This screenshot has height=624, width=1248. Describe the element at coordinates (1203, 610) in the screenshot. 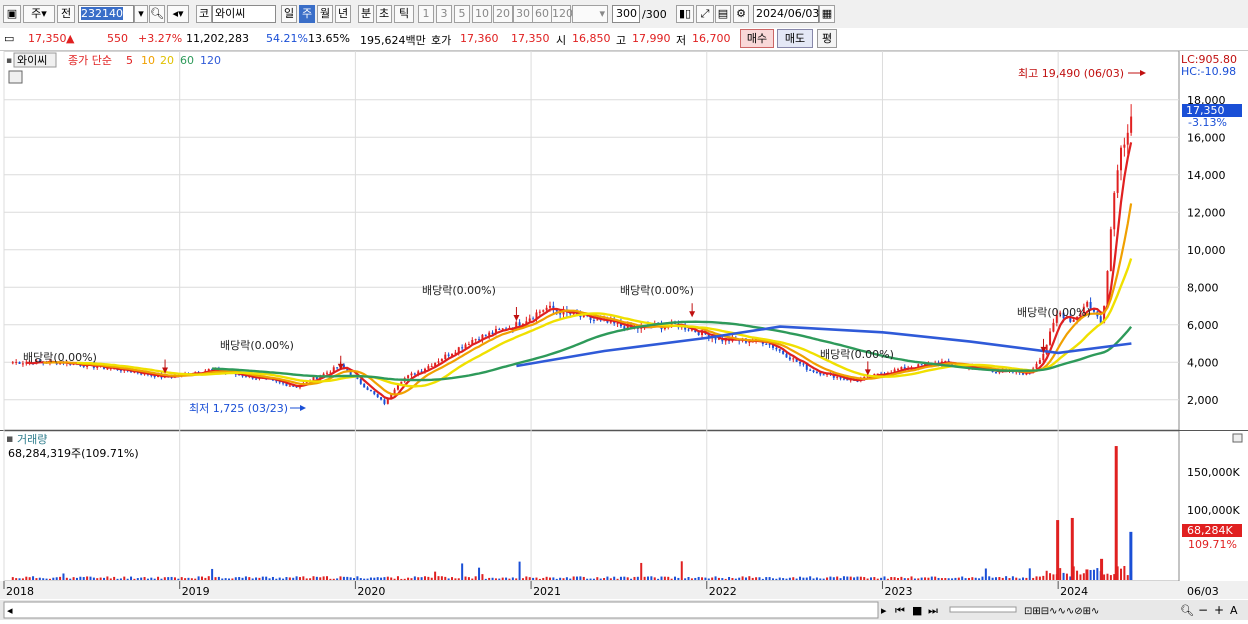

I see `zoom-out-icon: −` at that location.